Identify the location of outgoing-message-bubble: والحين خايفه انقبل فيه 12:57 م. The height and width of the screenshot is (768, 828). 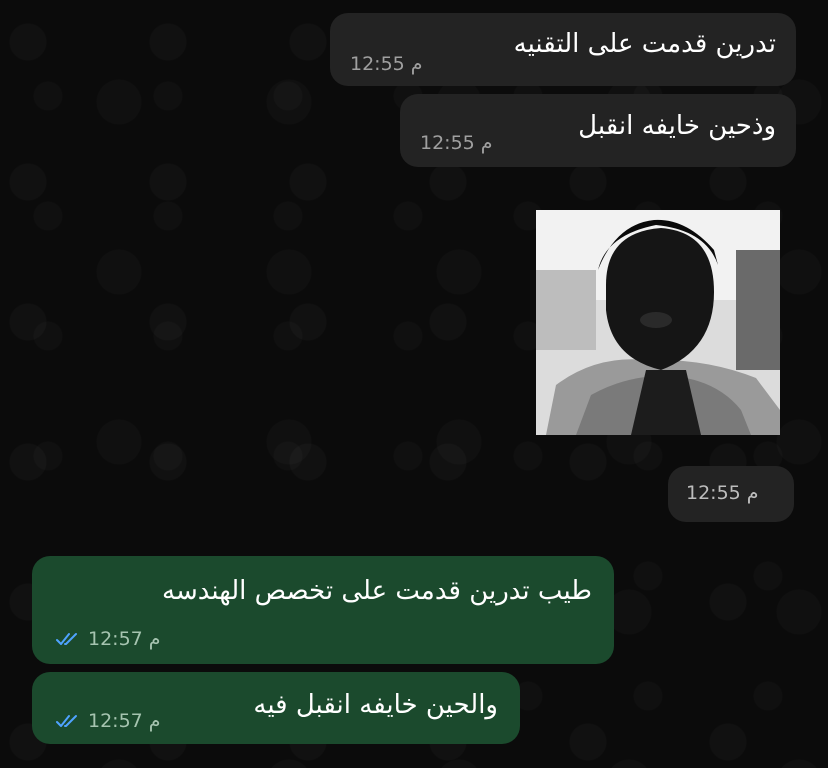
(276, 708).